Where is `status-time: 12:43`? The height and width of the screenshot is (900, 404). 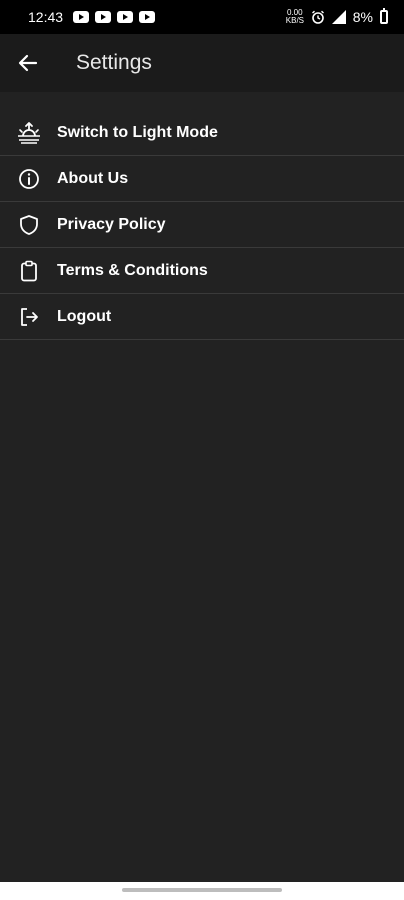 status-time: 12:43 is located at coordinates (46, 17).